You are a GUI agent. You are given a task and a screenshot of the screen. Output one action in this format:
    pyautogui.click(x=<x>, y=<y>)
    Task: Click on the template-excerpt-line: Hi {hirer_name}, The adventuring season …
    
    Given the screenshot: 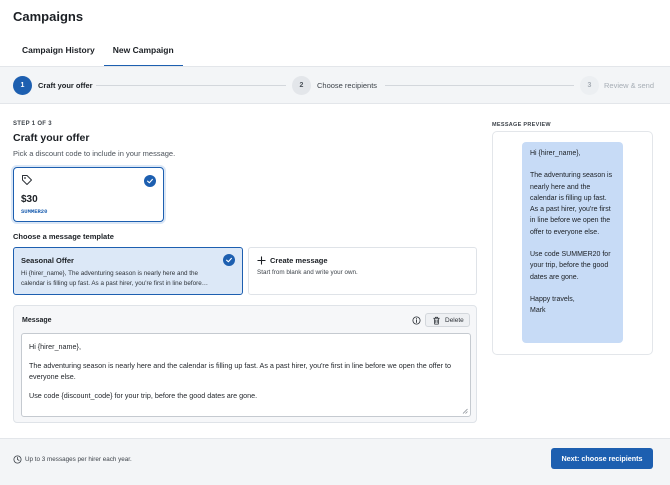 What is the action you would take?
    pyautogui.click(x=110, y=273)
    